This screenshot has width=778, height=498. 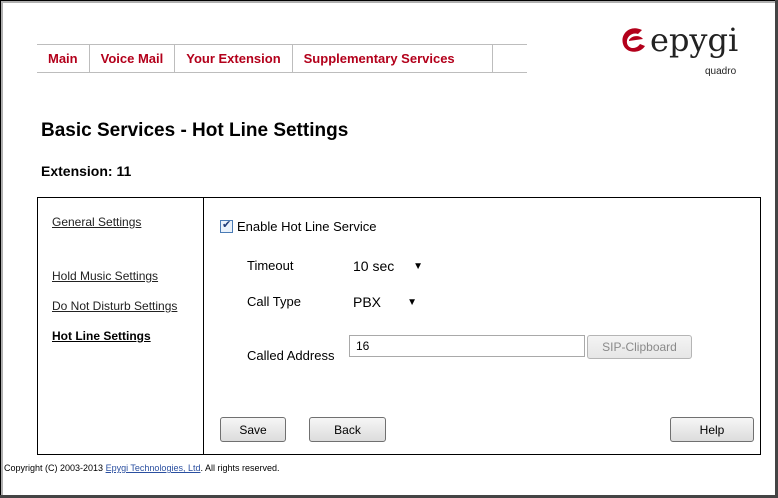 I want to click on called-address-input, so click(x=467, y=346).